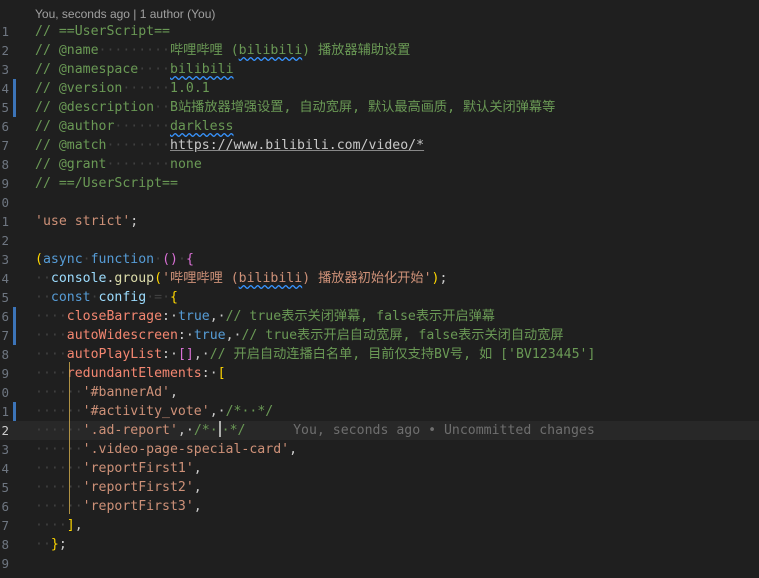 The width and height of the screenshot is (759, 578). What do you see at coordinates (170, 259) in the screenshot?
I see `code-token: ()` at bounding box center [170, 259].